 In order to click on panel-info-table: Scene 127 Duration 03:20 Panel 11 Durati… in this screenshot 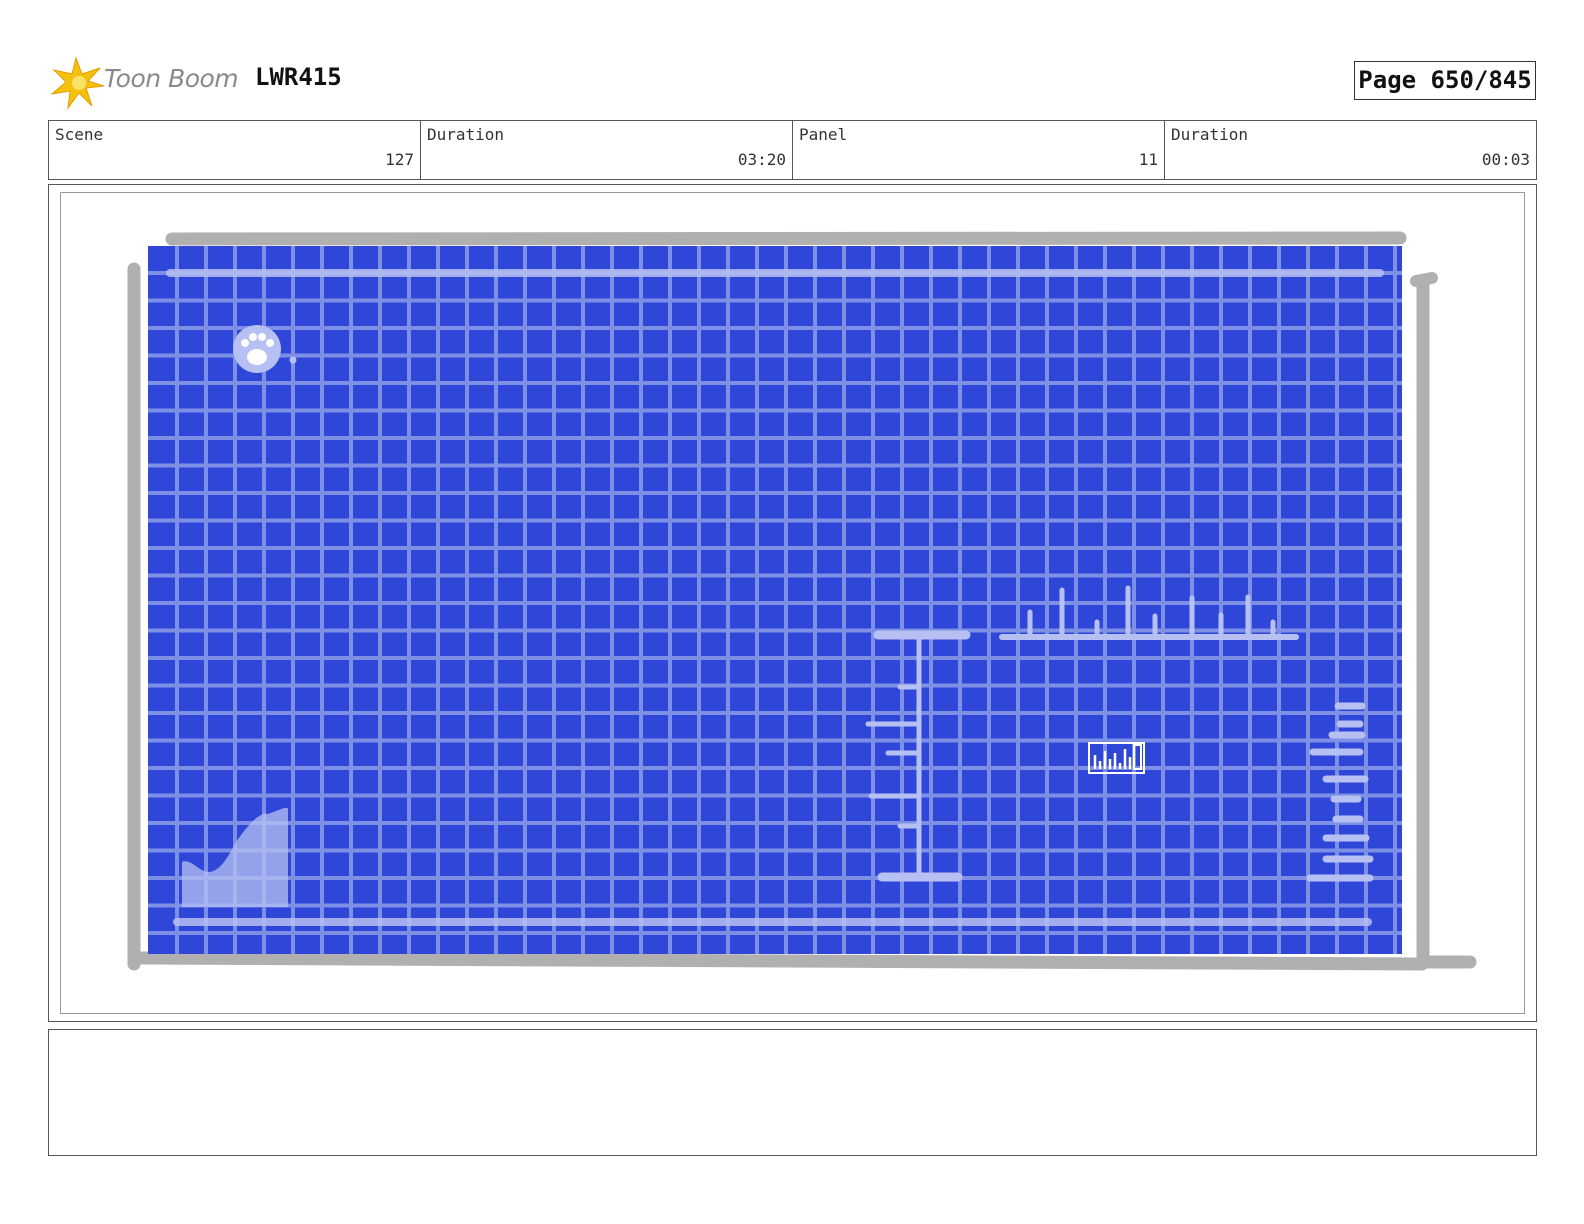, I will do `click(792, 150)`.